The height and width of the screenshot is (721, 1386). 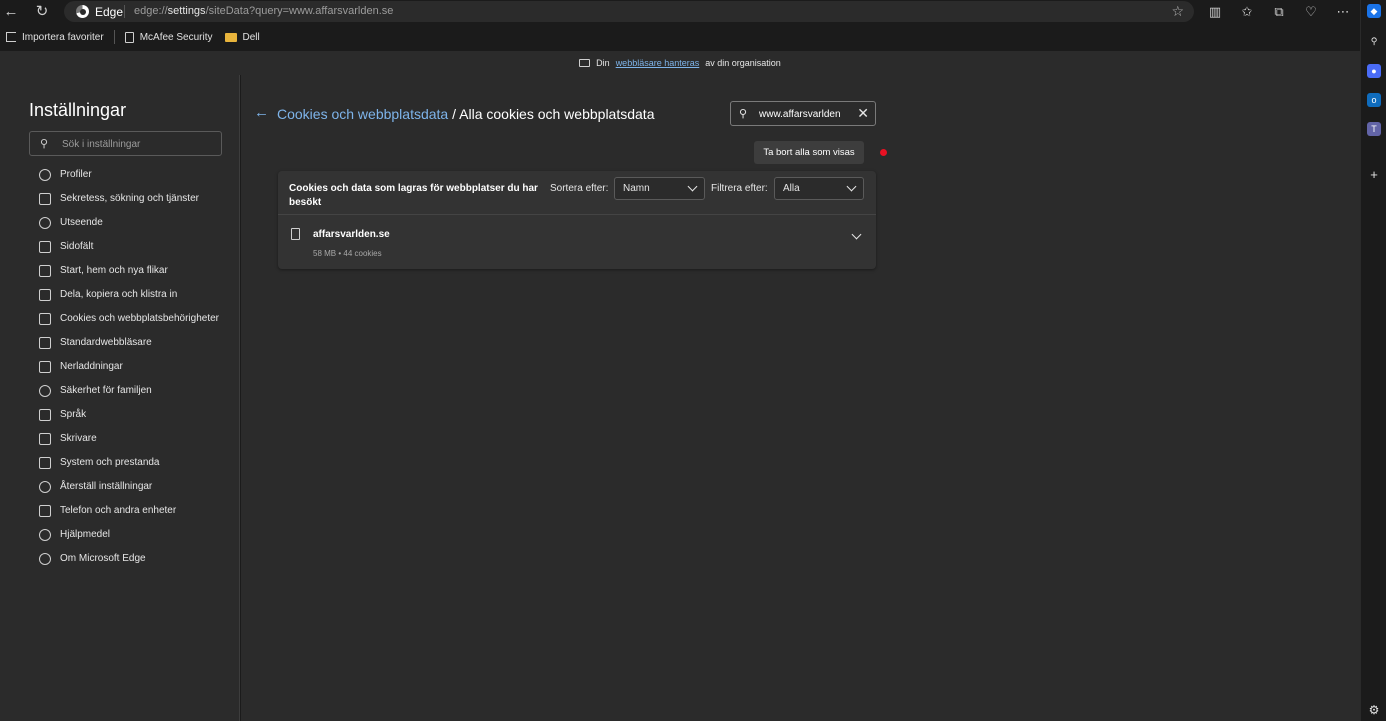 I want to click on gear-icon: ⚙, so click(x=1374, y=710).